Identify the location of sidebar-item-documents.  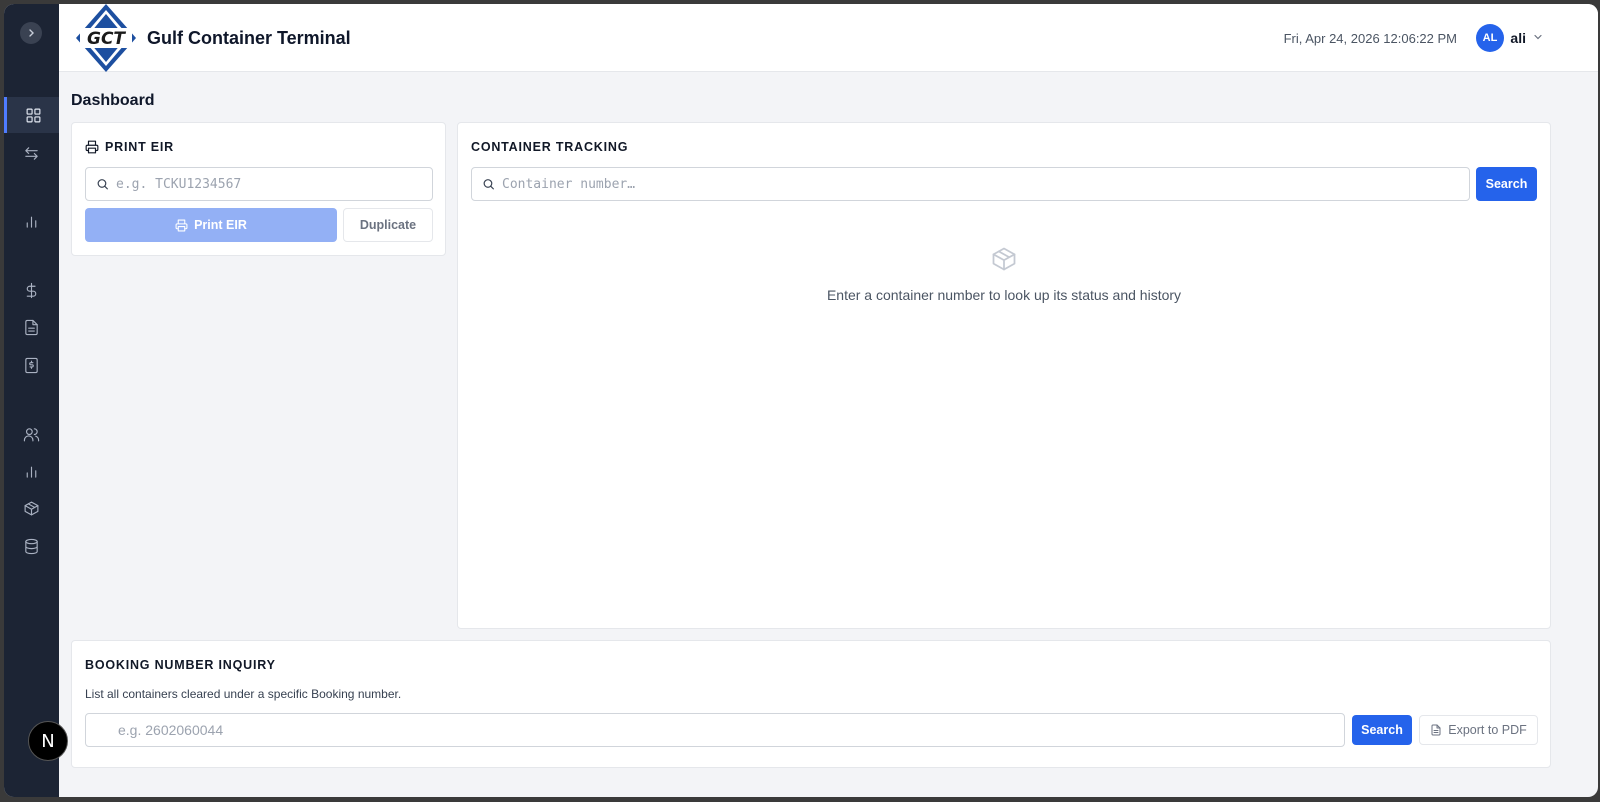
(31, 327).